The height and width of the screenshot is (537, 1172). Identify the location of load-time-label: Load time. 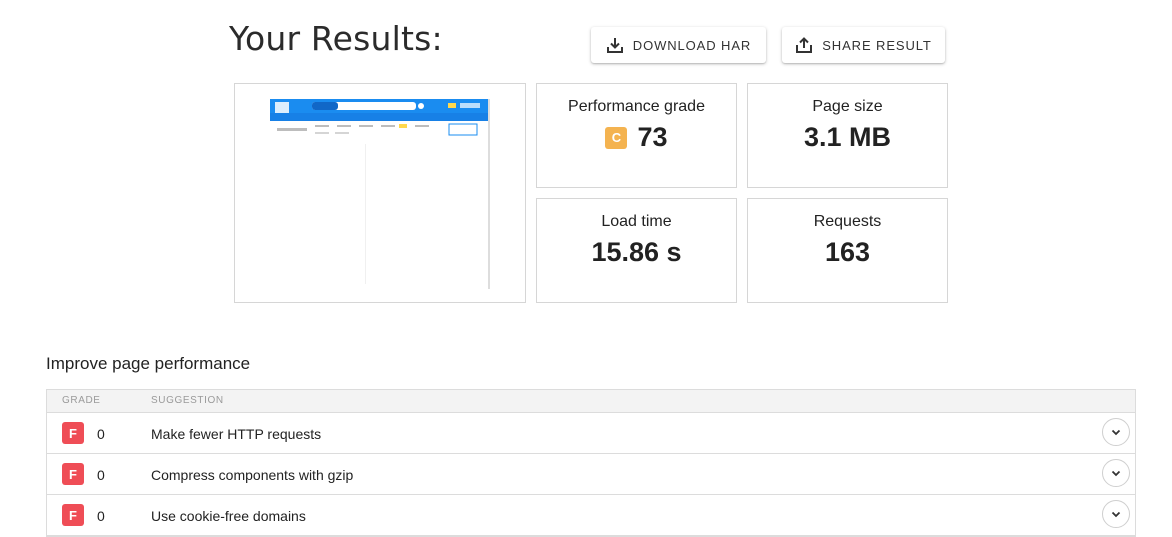
(636, 221).